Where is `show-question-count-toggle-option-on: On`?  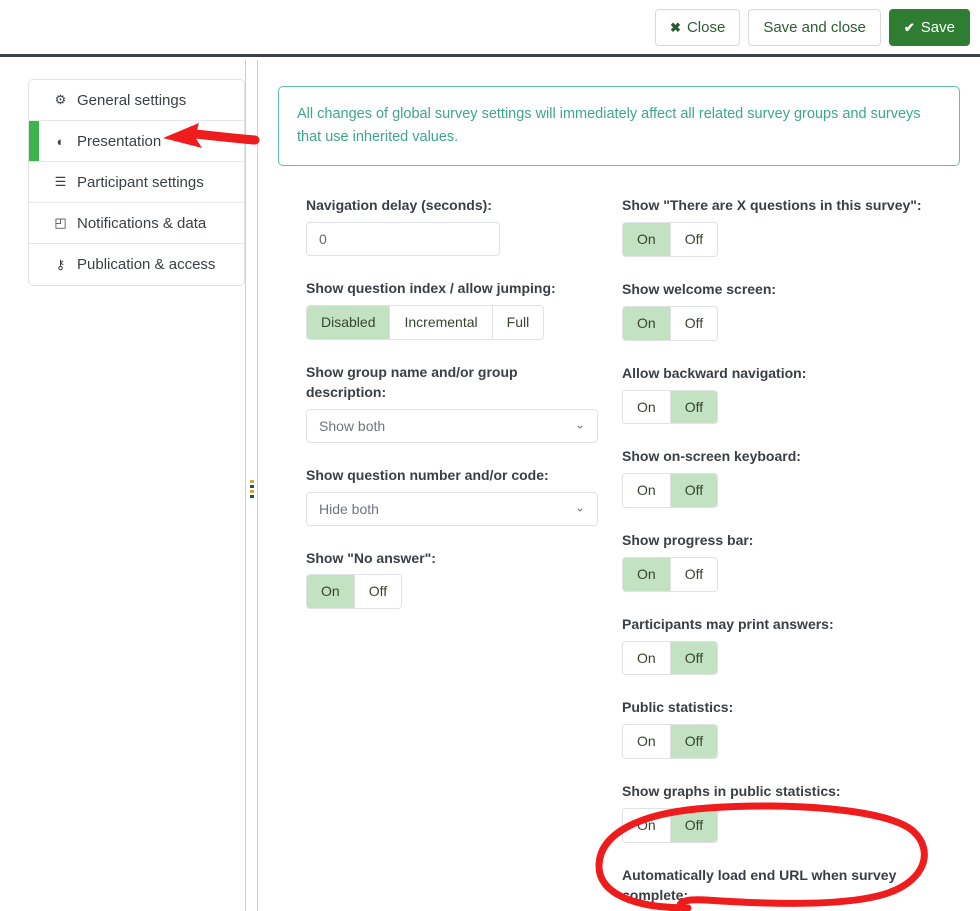 show-question-count-toggle-option-on: On is located at coordinates (647, 240).